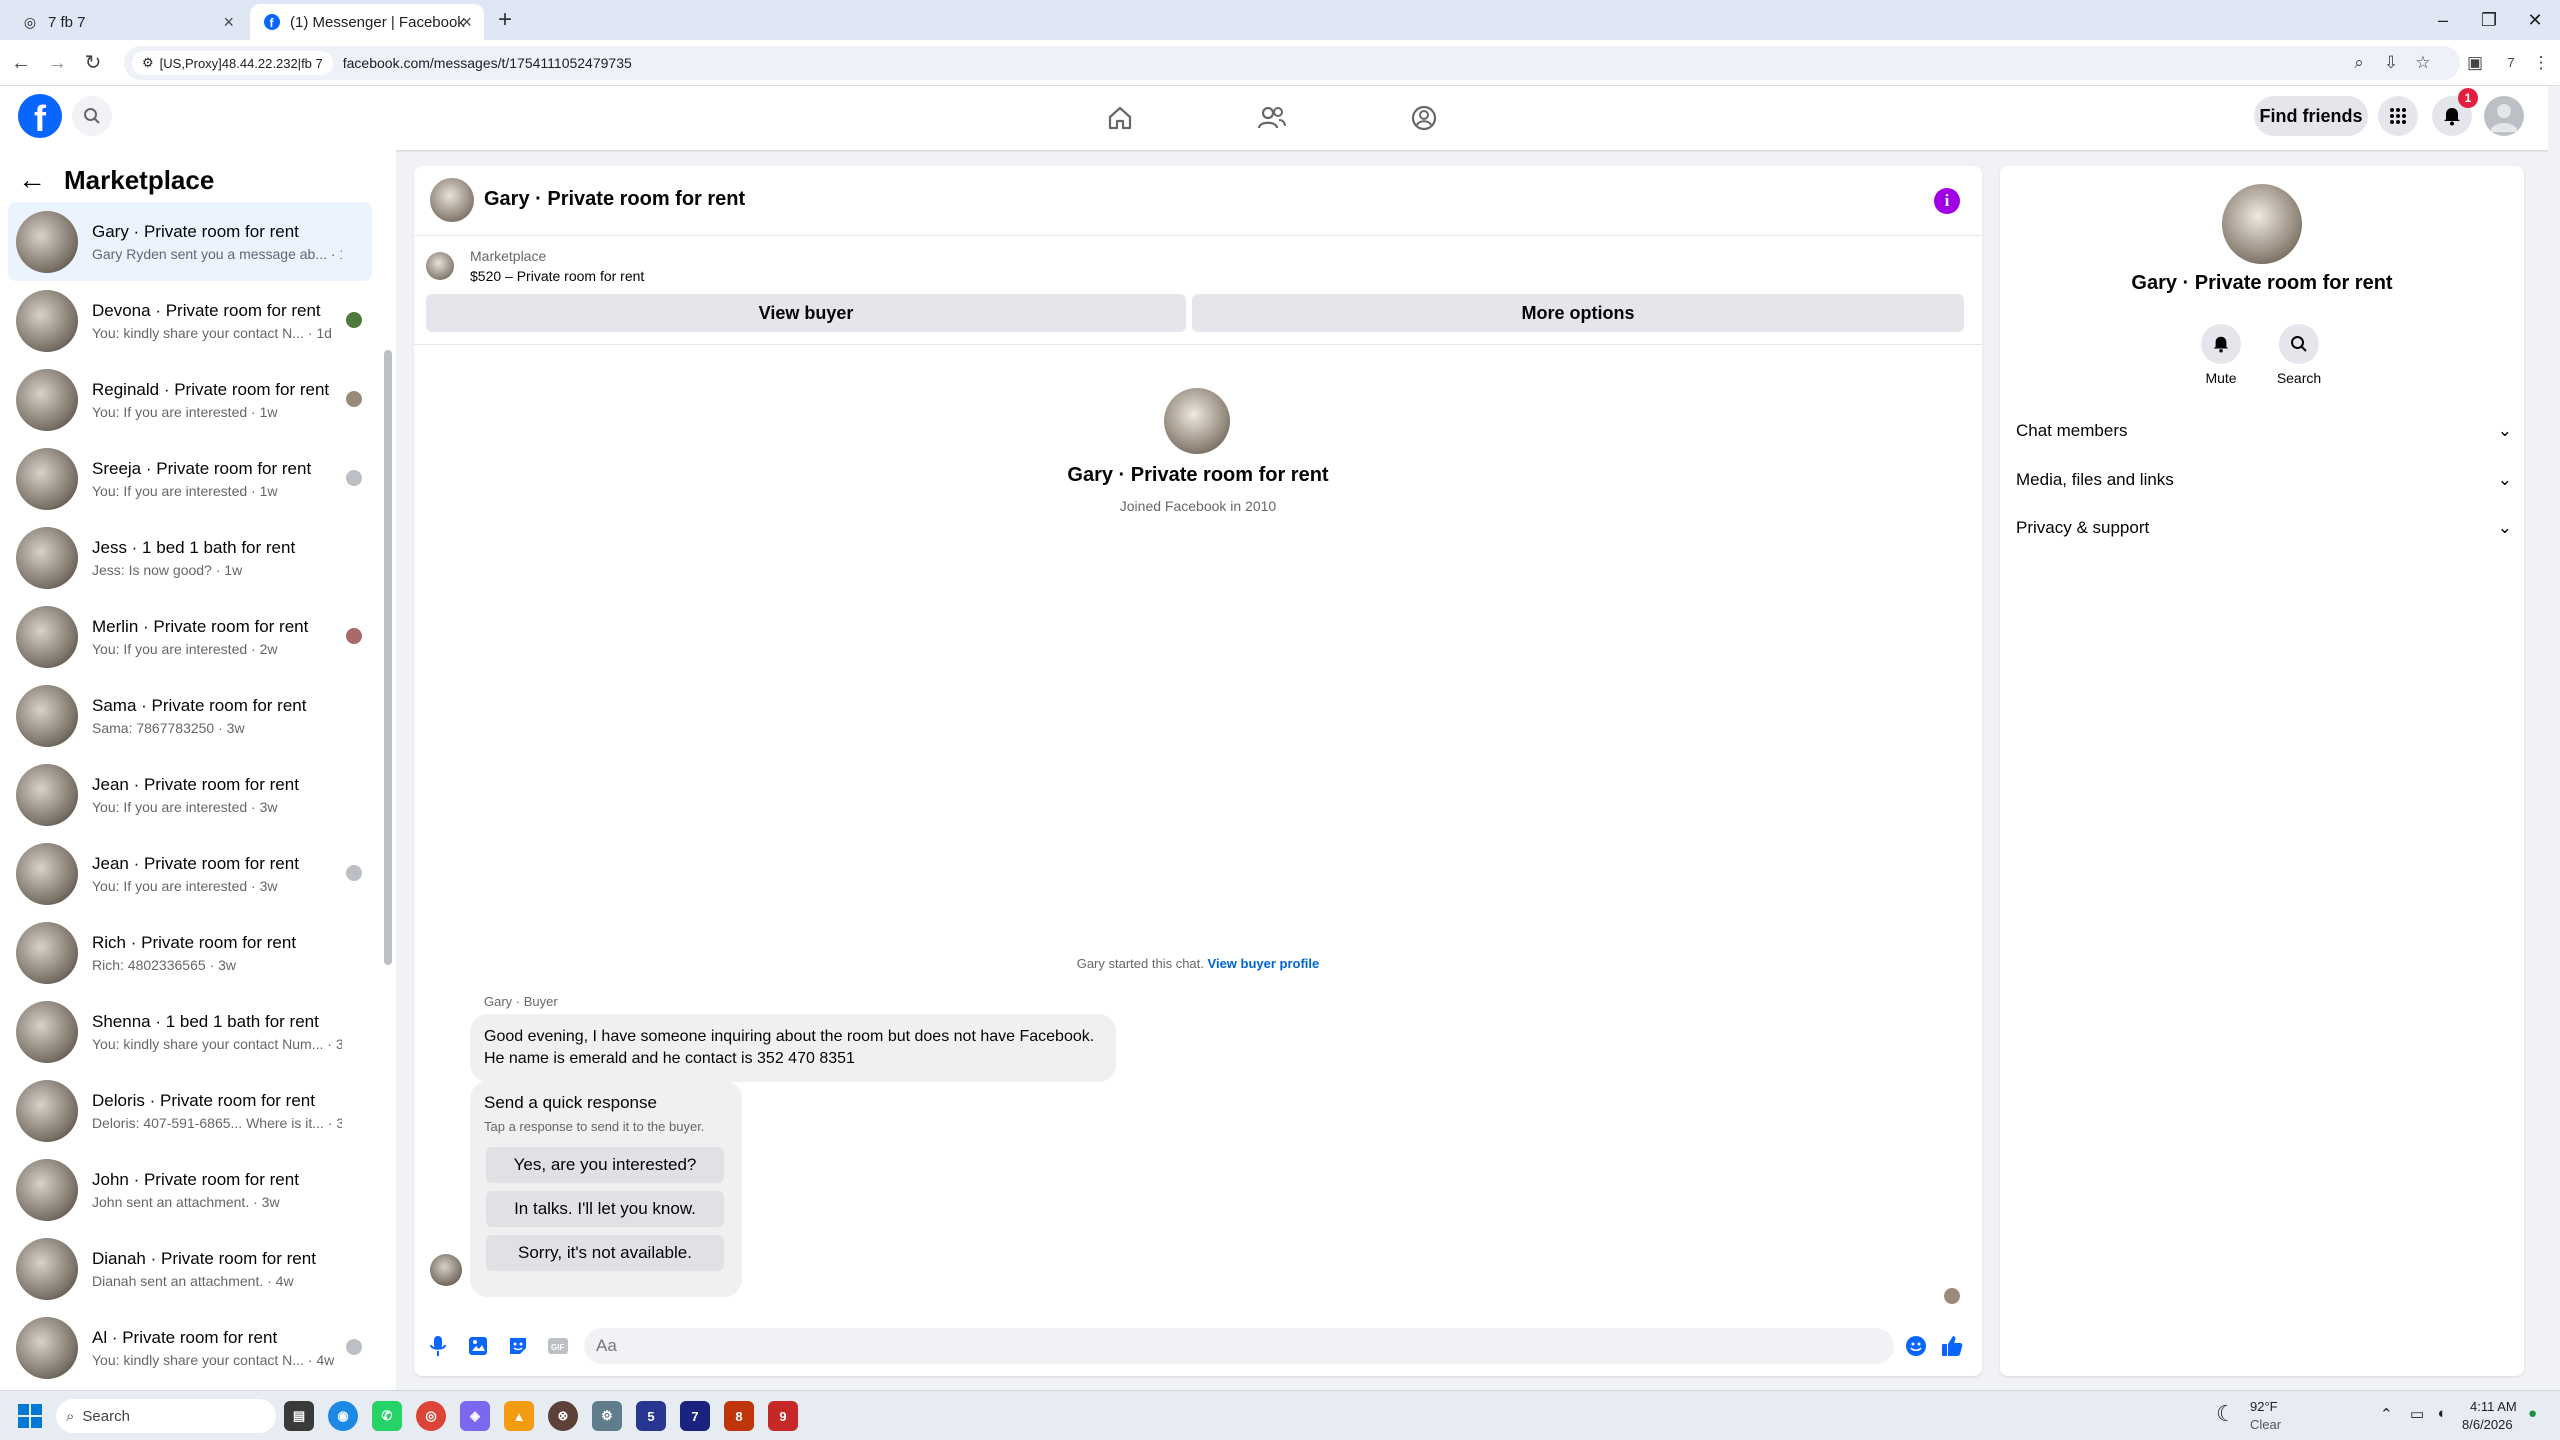  I want to click on sender-label: Gary · Buyer, so click(521, 1001).